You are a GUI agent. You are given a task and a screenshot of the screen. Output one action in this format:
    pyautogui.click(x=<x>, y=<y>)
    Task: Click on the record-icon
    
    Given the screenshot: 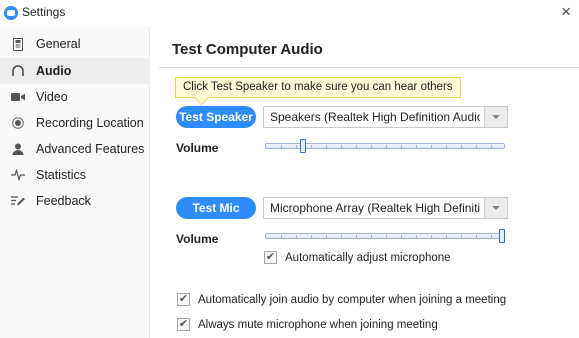 What is the action you would take?
    pyautogui.click(x=18, y=123)
    